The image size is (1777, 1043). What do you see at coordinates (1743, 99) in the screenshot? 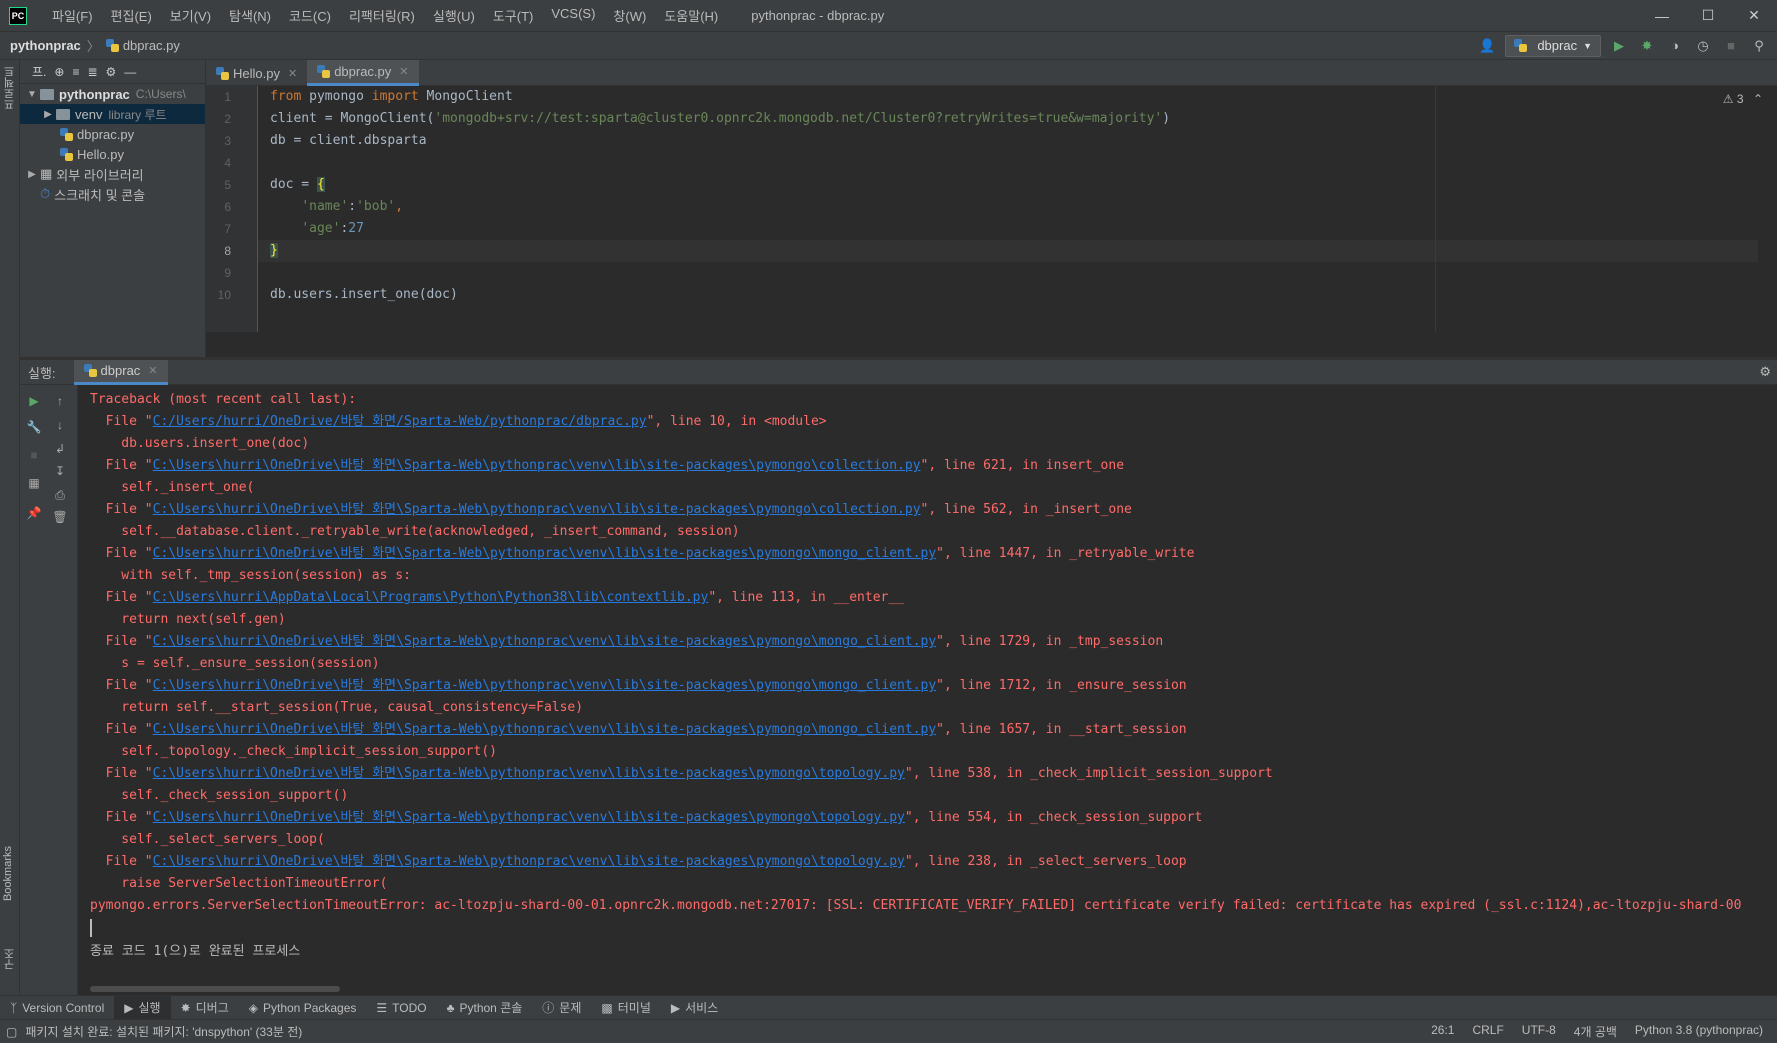
I see `inspection-widget: ⚠ 3 ⌃` at bounding box center [1743, 99].